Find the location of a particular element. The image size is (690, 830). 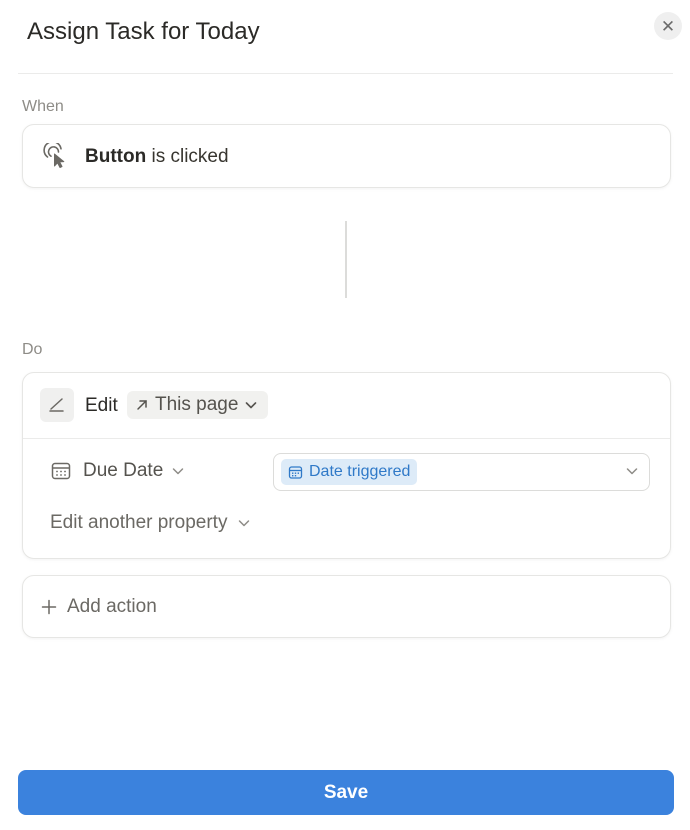

close-button: ✕ is located at coordinates (668, 26).